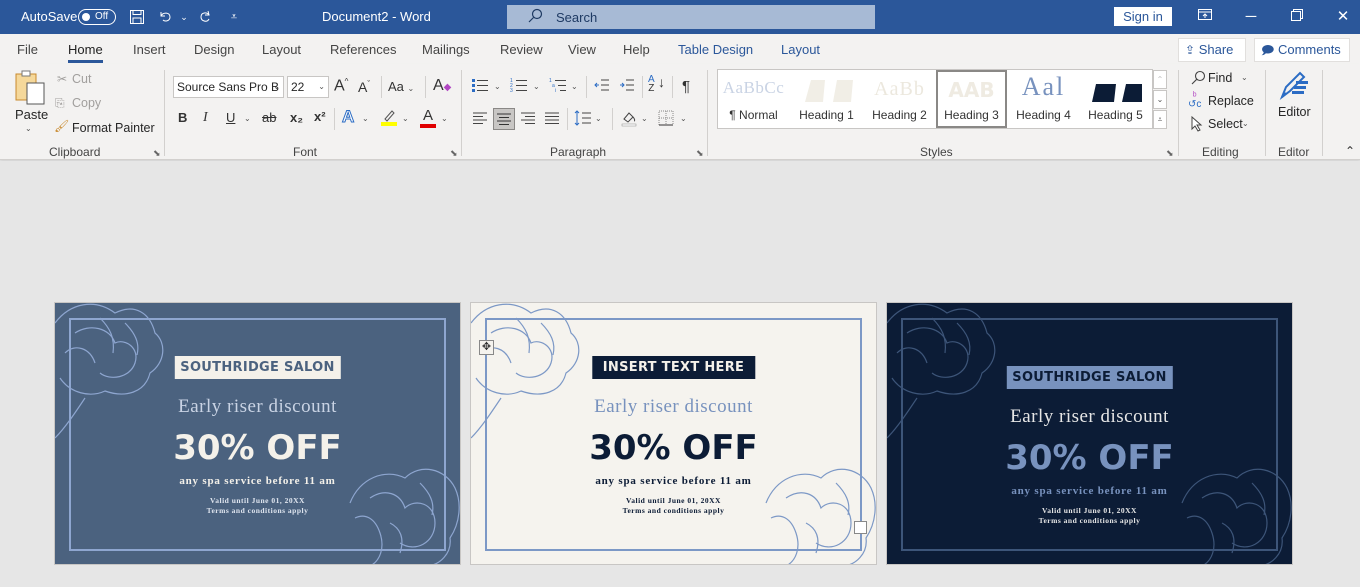  Describe the element at coordinates (446, 49) in the screenshot. I see `tab-mailings: Mailings` at that location.